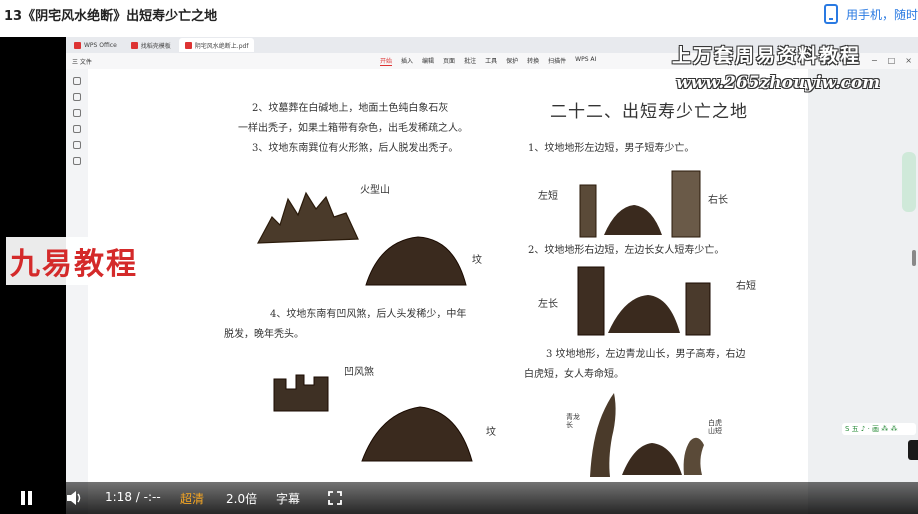  What do you see at coordinates (264, 334) in the screenshot?
I see `text-item-4-cont: 脱发，晚年秃头。` at bounding box center [264, 334].